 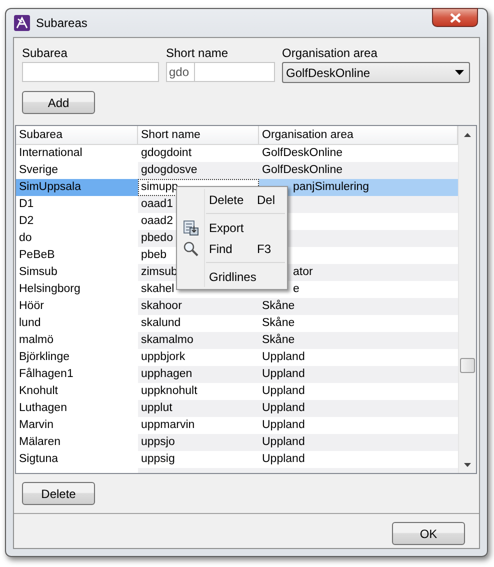 What do you see at coordinates (45, 53) in the screenshot?
I see `field-label: Subarea` at bounding box center [45, 53].